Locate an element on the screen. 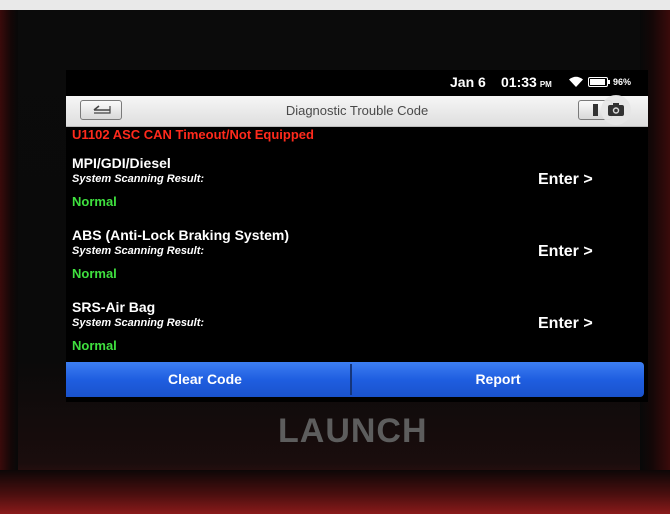  status-time: 01:33 PM is located at coordinates (526, 82).